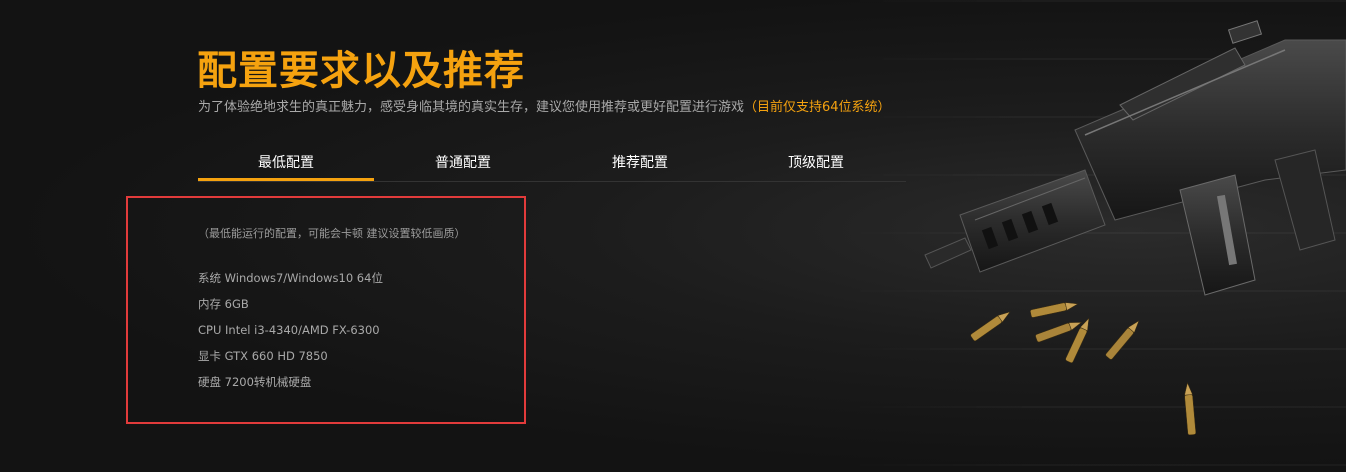 This screenshot has width=1346, height=472. What do you see at coordinates (223, 304) in the screenshot?
I see `spec-memory: 内存 6GB` at bounding box center [223, 304].